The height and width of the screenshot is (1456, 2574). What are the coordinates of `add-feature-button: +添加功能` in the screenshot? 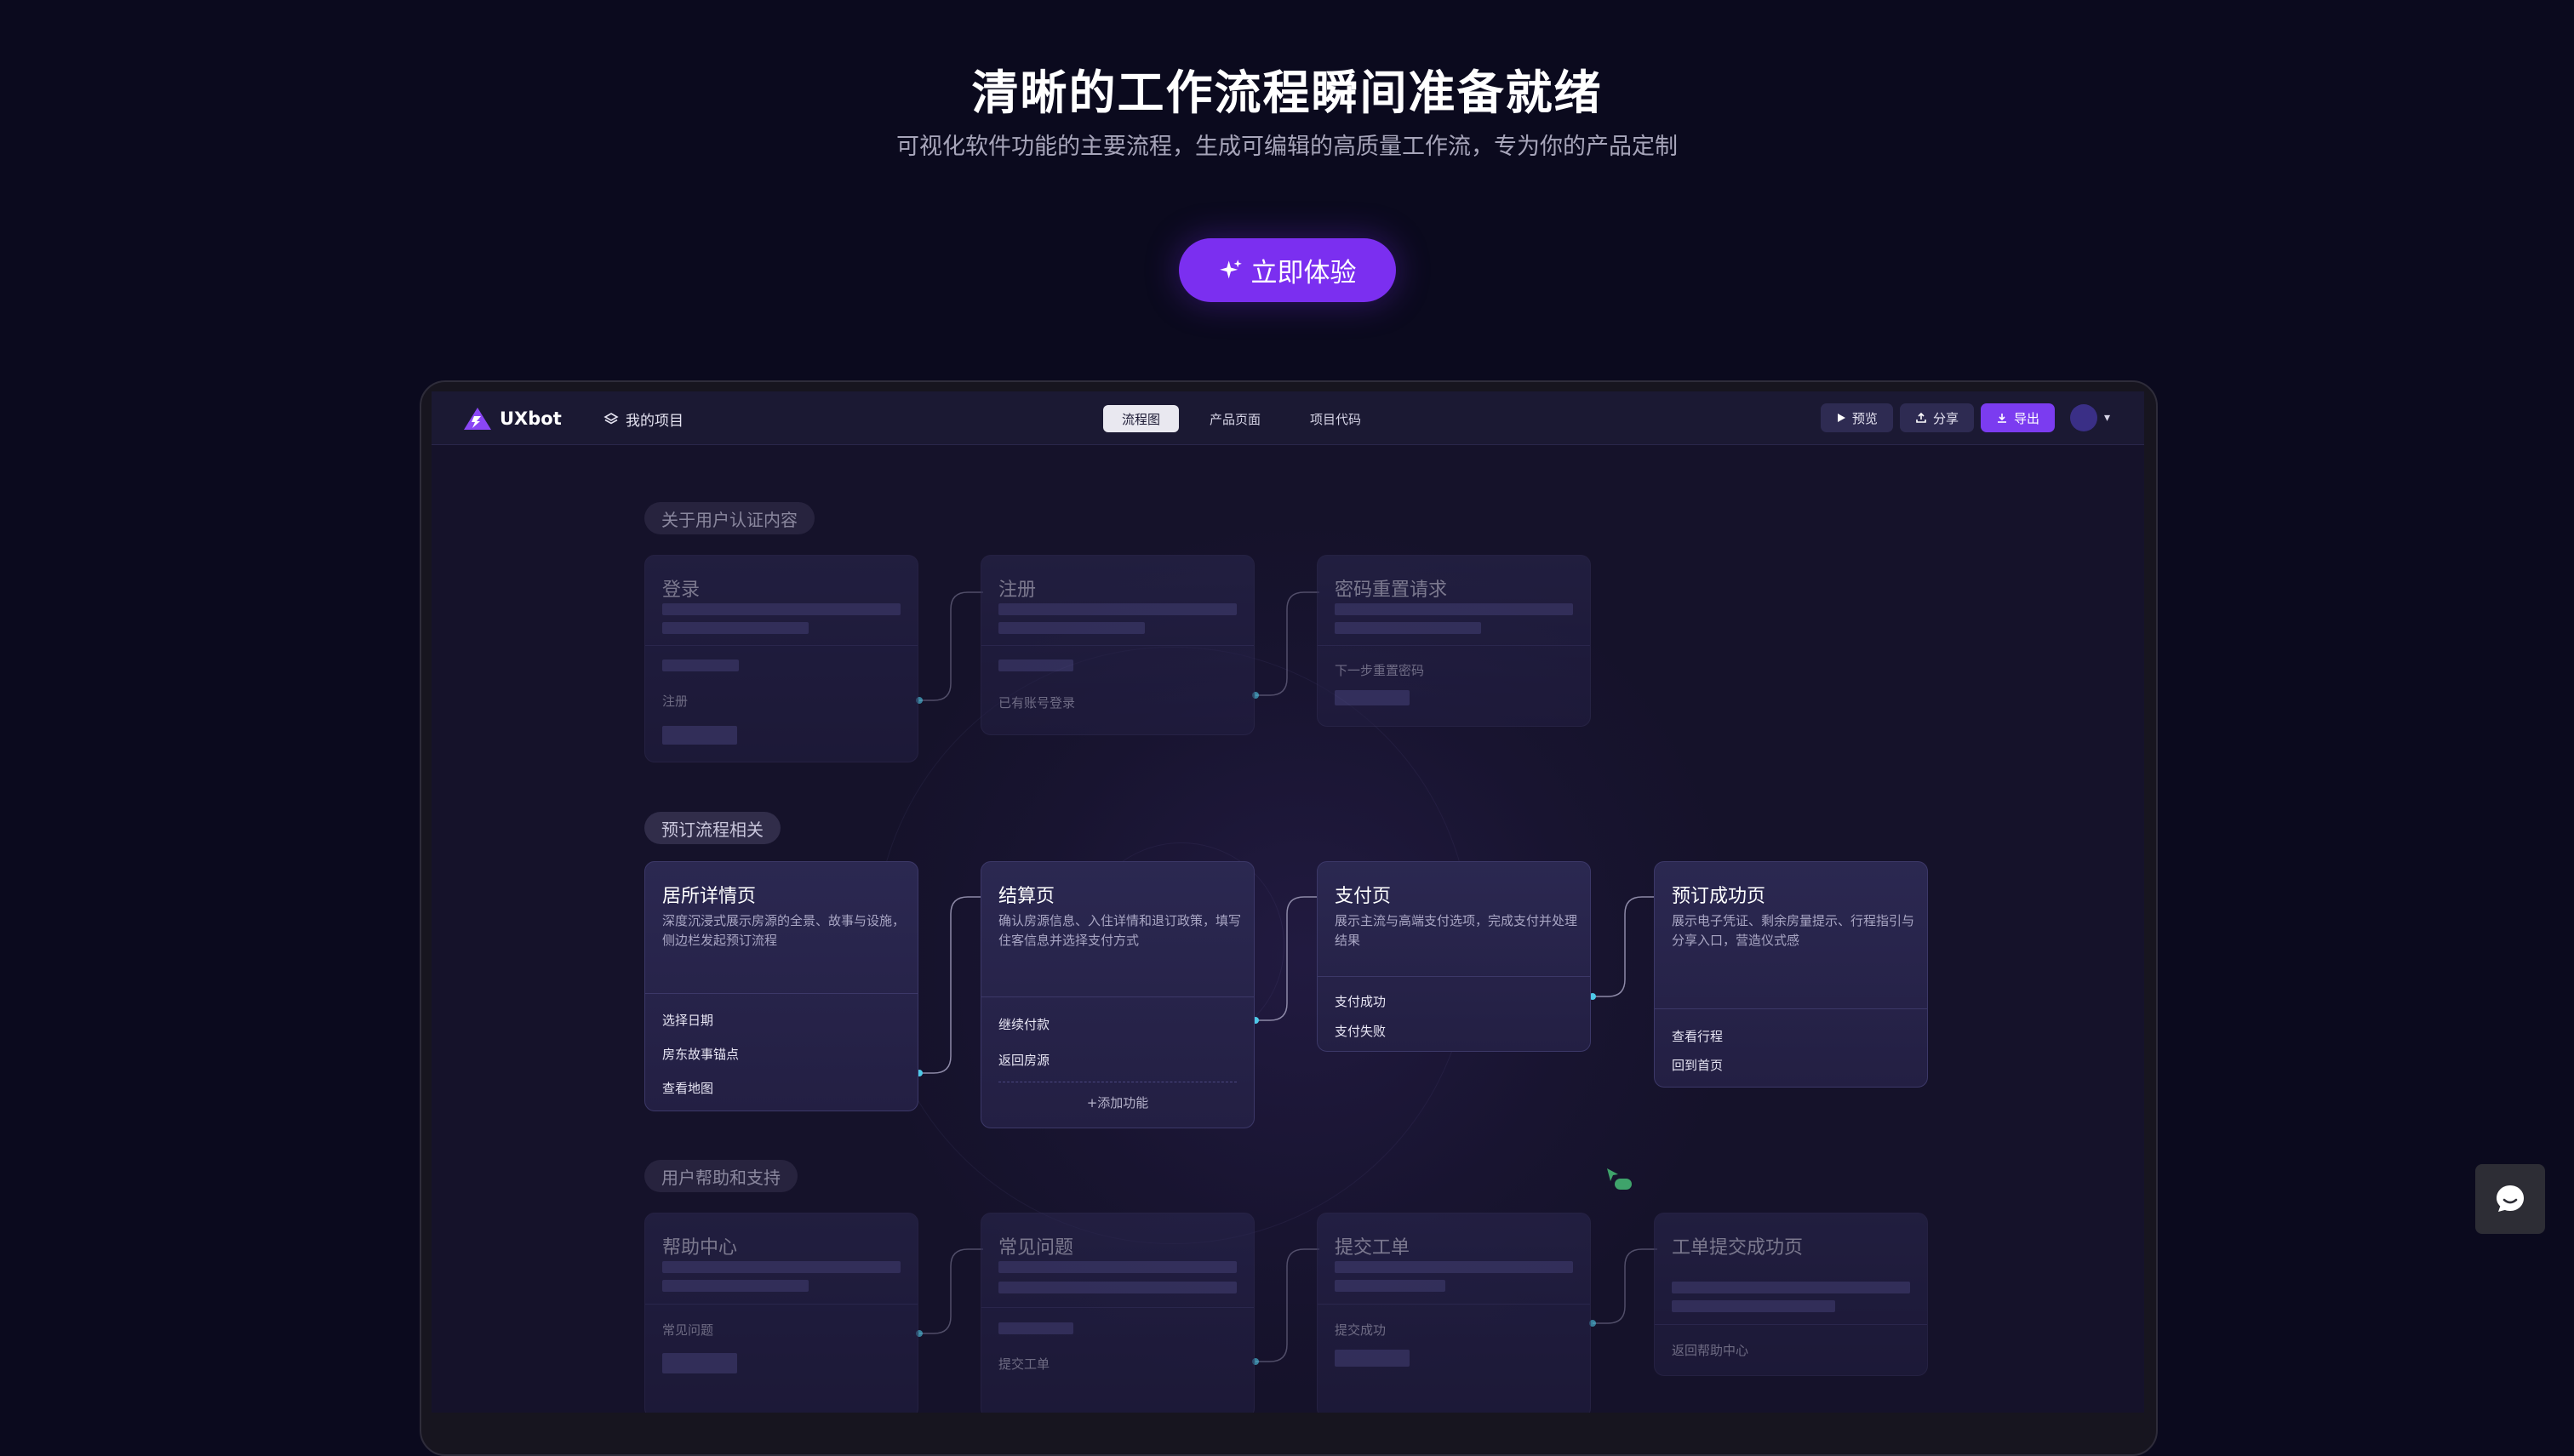 It's located at (1117, 1102).